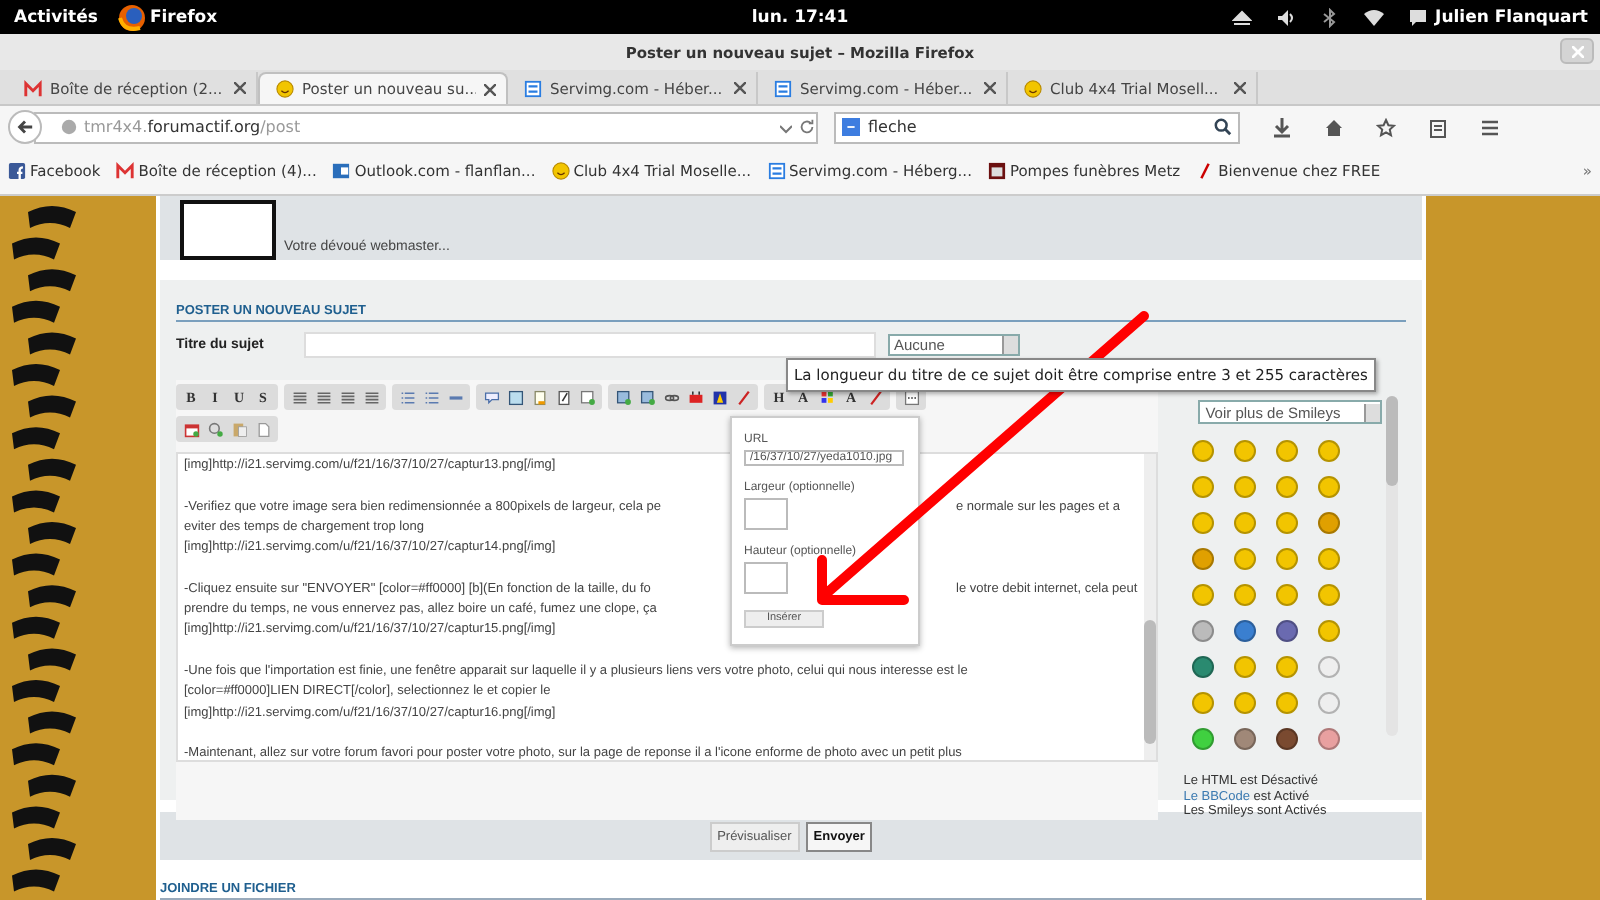  I want to click on address-field: tmr4x4.forumactif.org/post, so click(426, 127).